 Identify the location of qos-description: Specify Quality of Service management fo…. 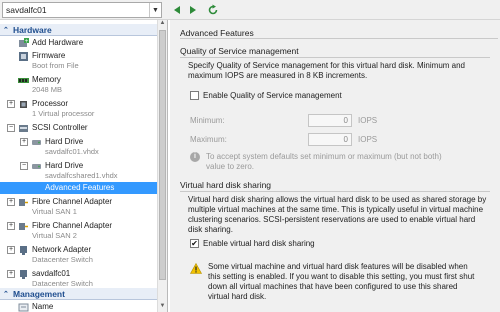
(327, 70).